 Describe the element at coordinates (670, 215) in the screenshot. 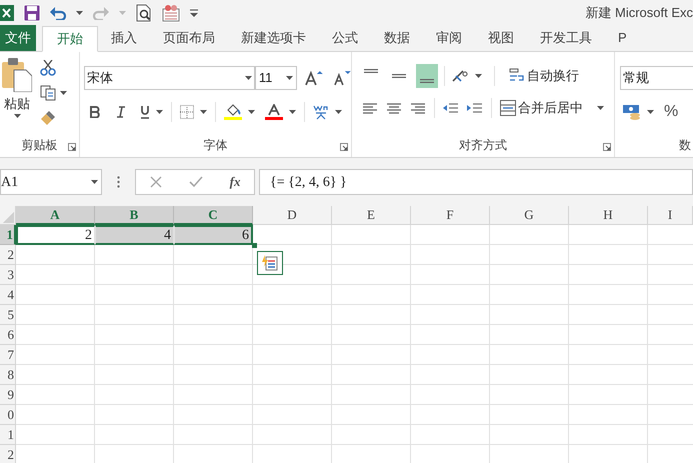

I see `column-header: I` at that location.